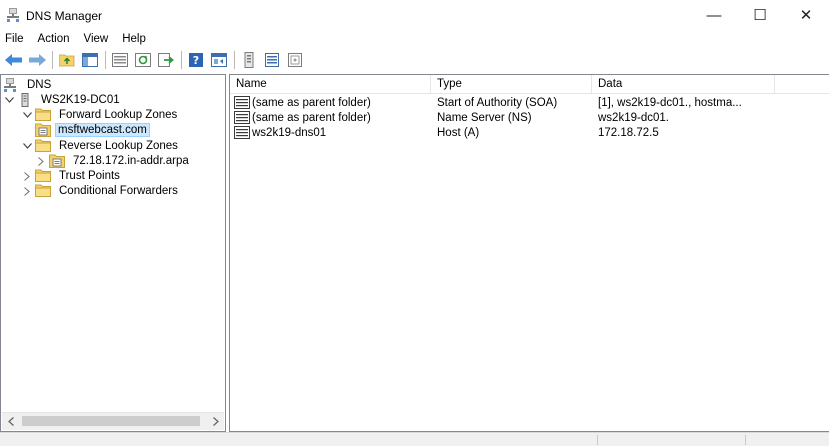 The height and width of the screenshot is (446, 829). What do you see at coordinates (414, 439) in the screenshot?
I see `status-bar` at bounding box center [414, 439].